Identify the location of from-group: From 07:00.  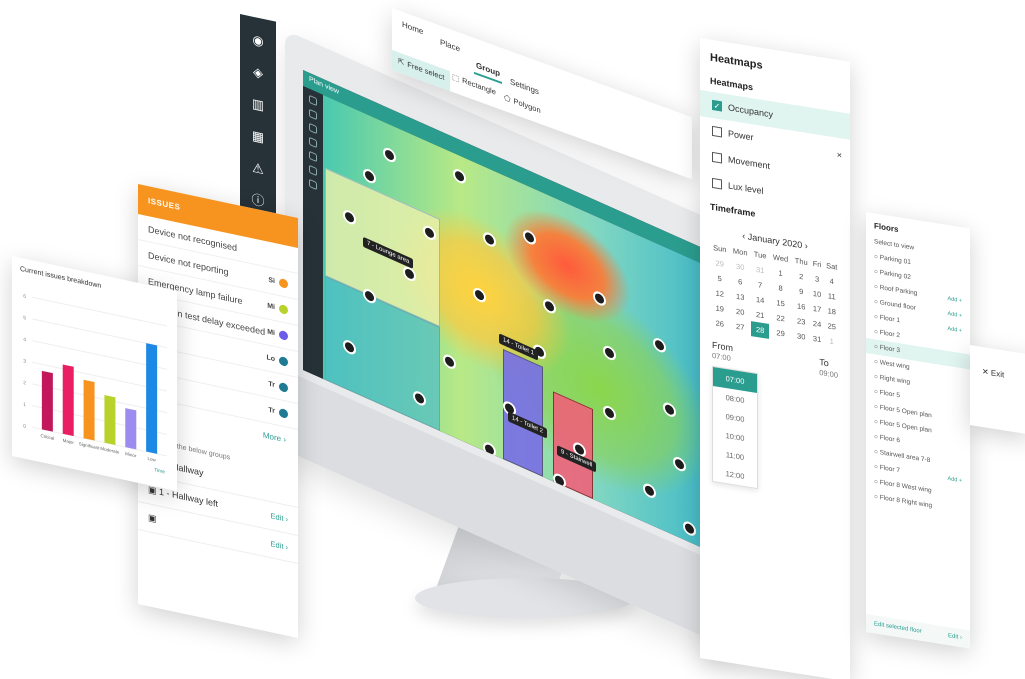
(722, 351).